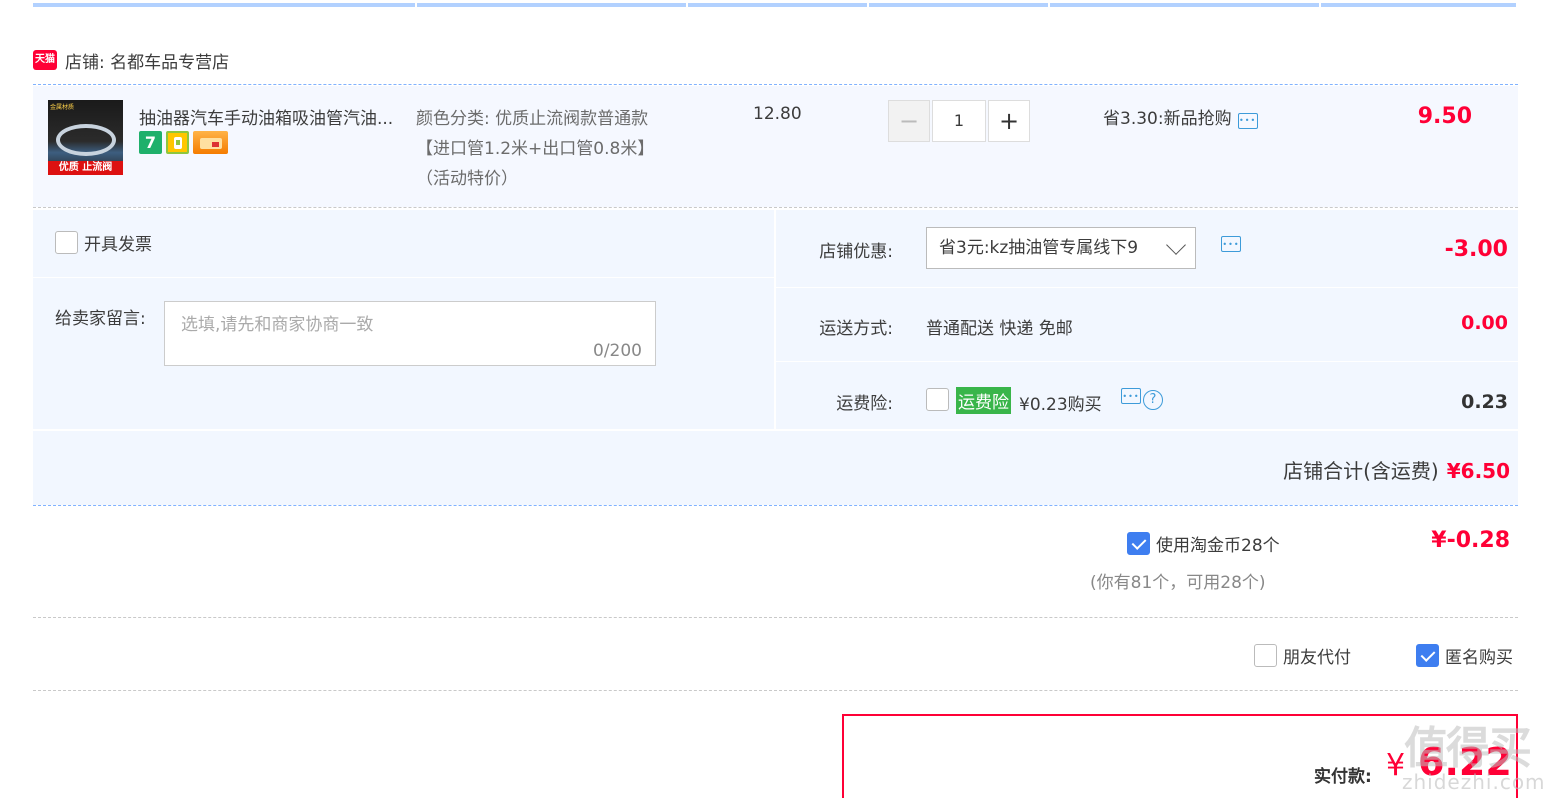  What do you see at coordinates (1176, 245) in the screenshot?
I see `chevron-down-icon` at bounding box center [1176, 245].